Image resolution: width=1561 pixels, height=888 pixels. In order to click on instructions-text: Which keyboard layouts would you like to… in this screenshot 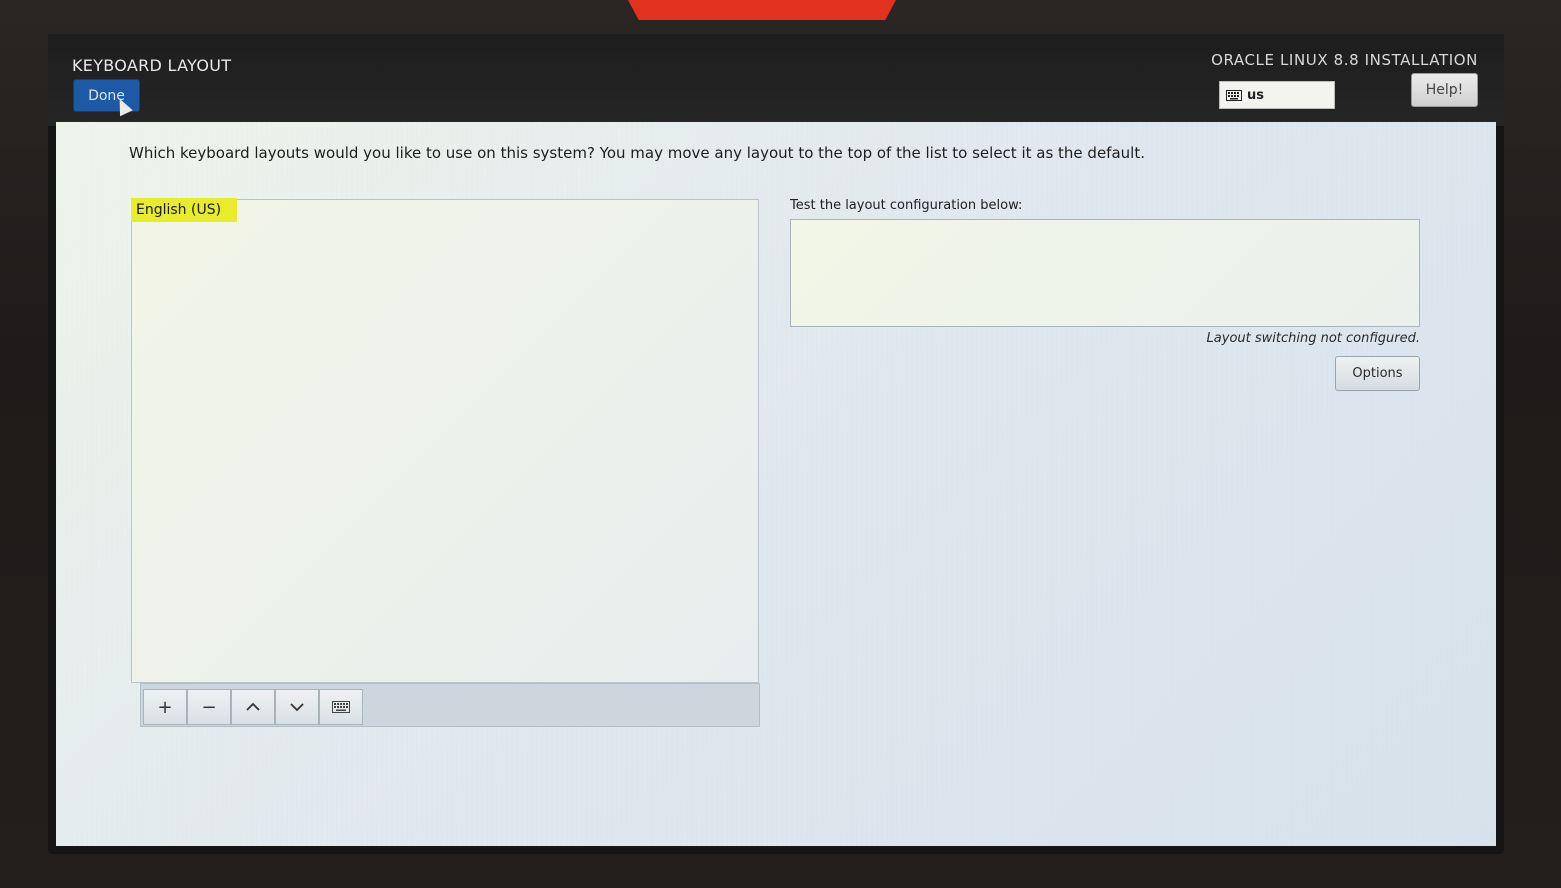, I will do `click(637, 153)`.